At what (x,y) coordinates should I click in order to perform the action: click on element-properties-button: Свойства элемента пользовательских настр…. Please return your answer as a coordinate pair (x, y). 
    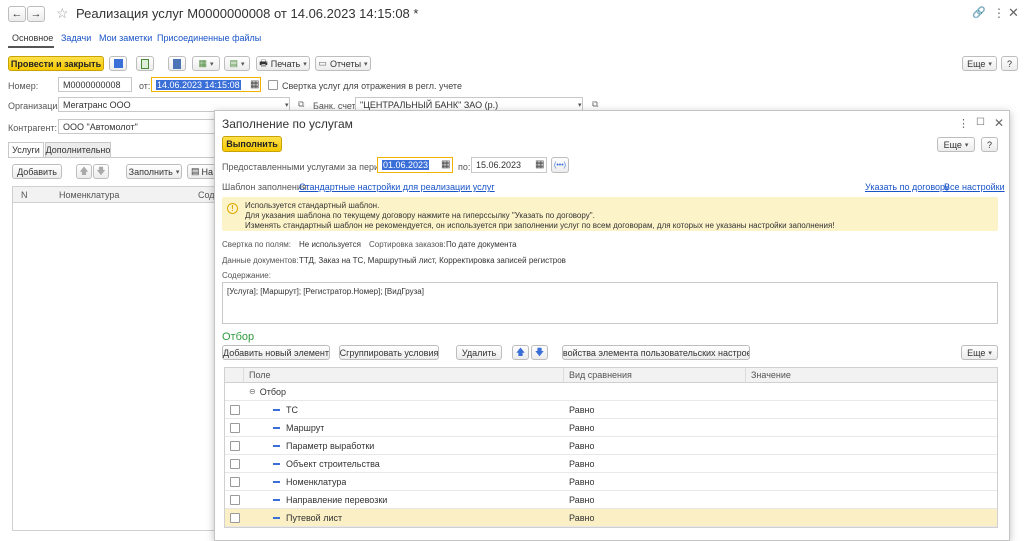
    Looking at the image, I should click on (656, 352).